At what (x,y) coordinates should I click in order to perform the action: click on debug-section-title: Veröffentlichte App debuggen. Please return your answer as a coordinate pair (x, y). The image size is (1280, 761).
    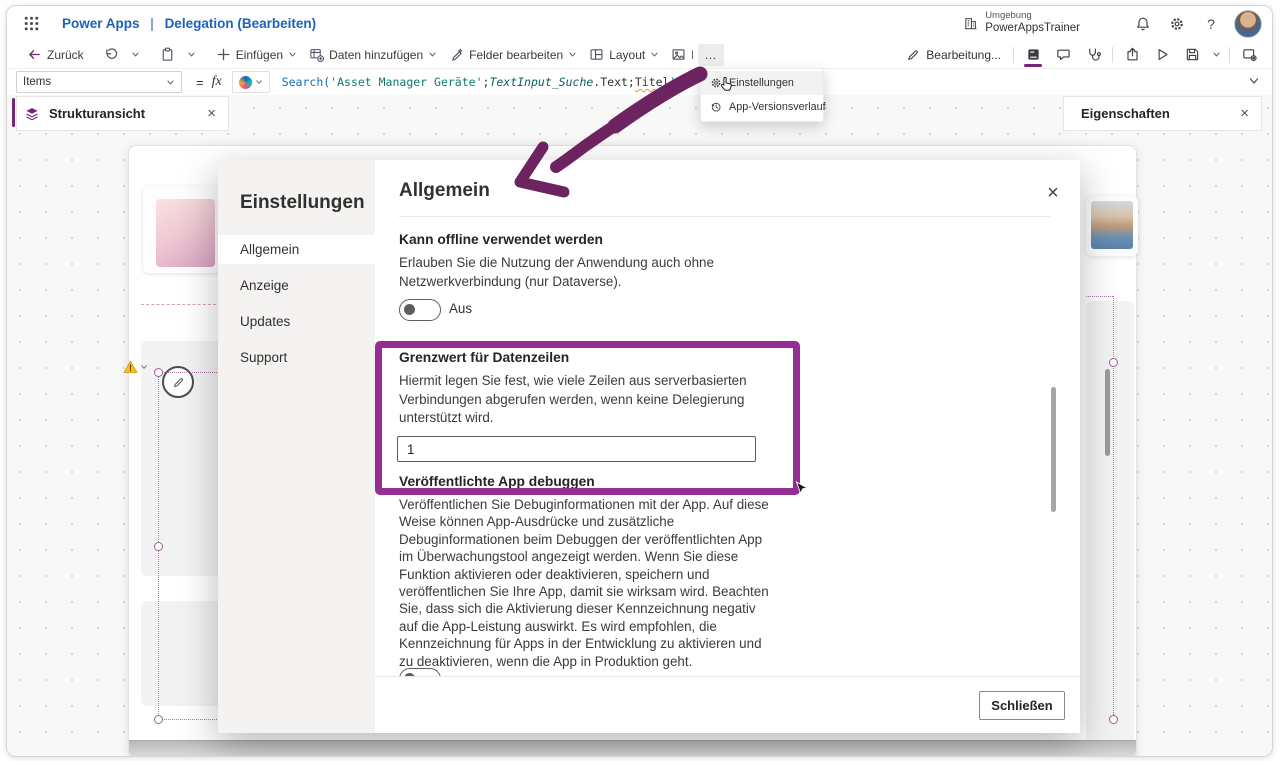
    Looking at the image, I should click on (497, 481).